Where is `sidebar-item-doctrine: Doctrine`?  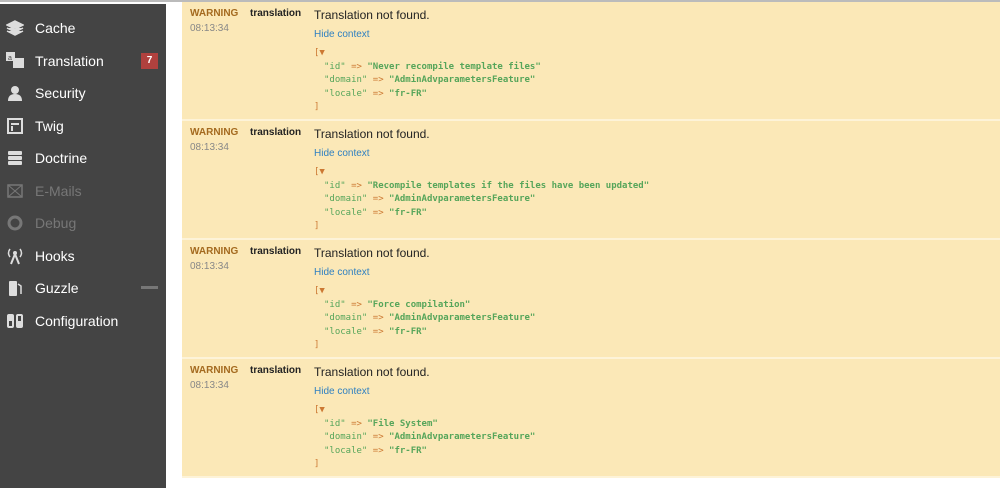
sidebar-item-doctrine: Doctrine is located at coordinates (83, 158).